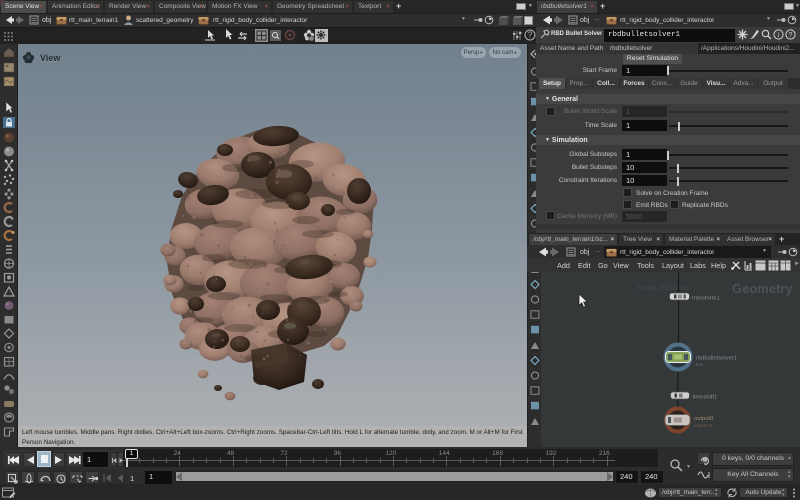  Describe the element at coordinates (706, 299) in the screenshot. I see `svg-text: transform1` at that location.